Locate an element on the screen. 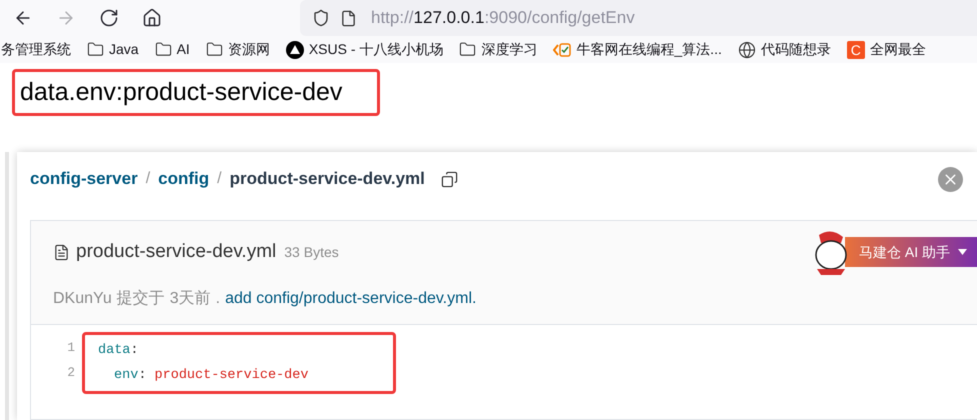  bookmark-link: Java is located at coordinates (124, 49).